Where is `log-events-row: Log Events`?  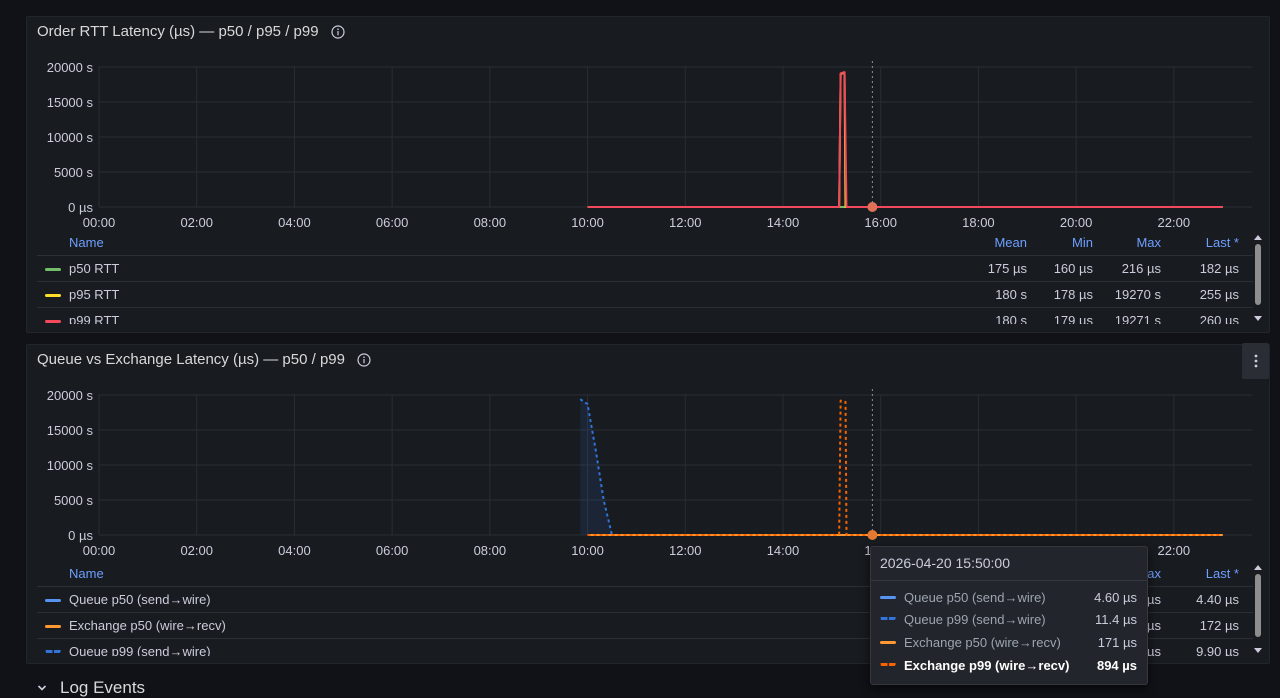 log-events-row: Log Events is located at coordinates (90, 688).